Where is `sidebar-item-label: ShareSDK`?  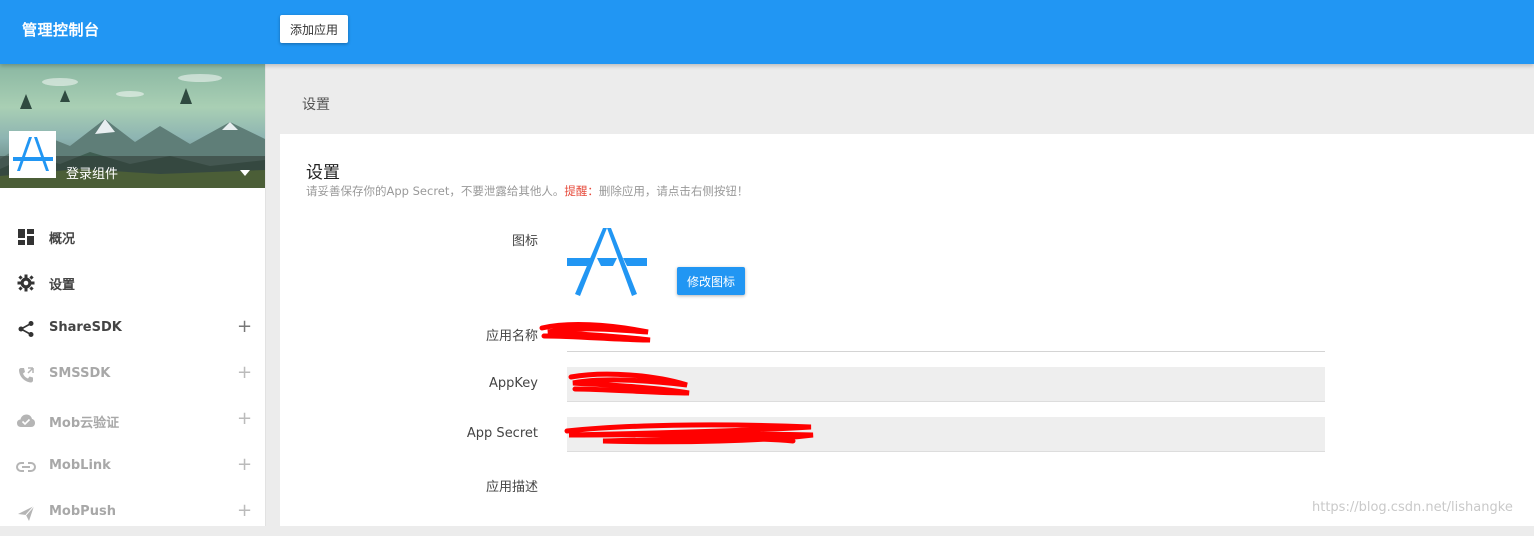 sidebar-item-label: ShareSDK is located at coordinates (85, 327).